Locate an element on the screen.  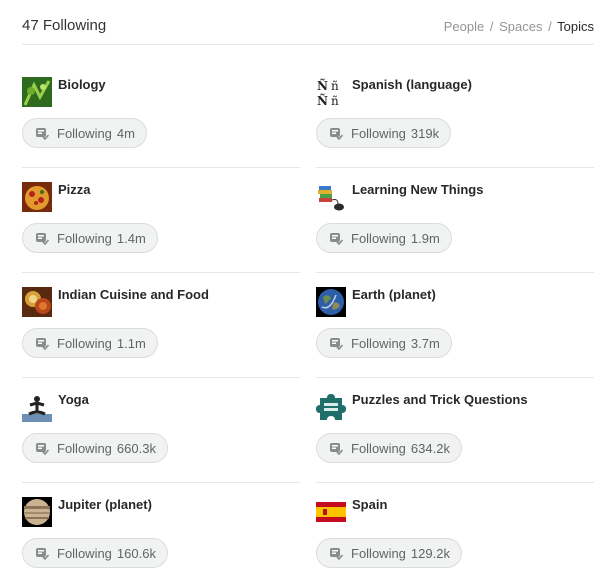
follower-count: 634.2k is located at coordinates (430, 448).